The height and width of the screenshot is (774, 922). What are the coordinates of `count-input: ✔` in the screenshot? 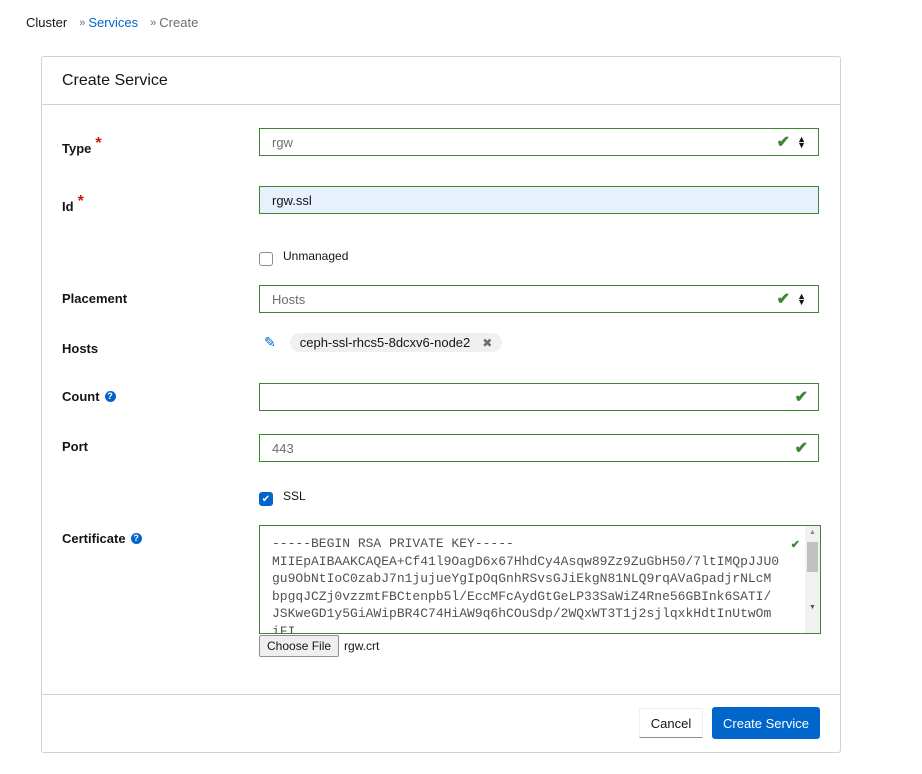 It's located at (539, 397).